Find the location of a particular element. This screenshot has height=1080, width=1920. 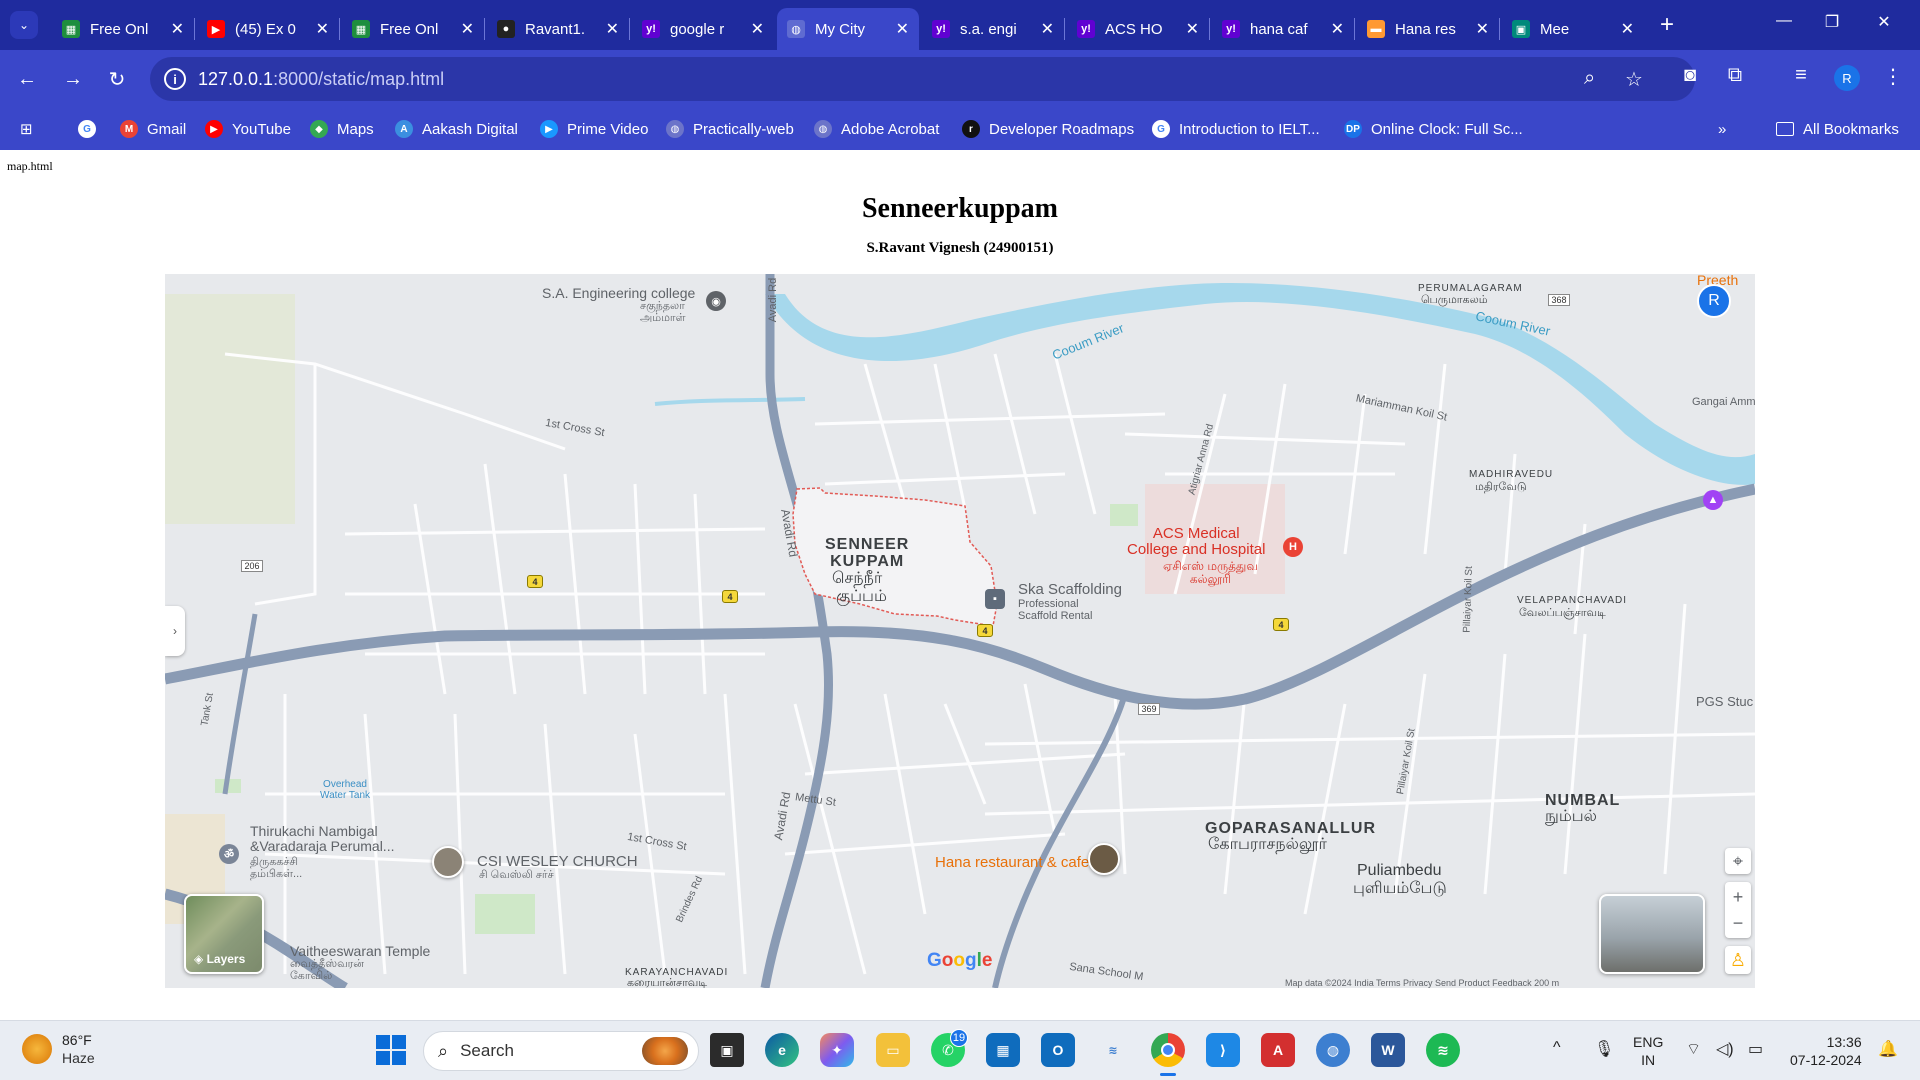

menu-kebab-icon: ⋮ is located at coordinates (1893, 76).